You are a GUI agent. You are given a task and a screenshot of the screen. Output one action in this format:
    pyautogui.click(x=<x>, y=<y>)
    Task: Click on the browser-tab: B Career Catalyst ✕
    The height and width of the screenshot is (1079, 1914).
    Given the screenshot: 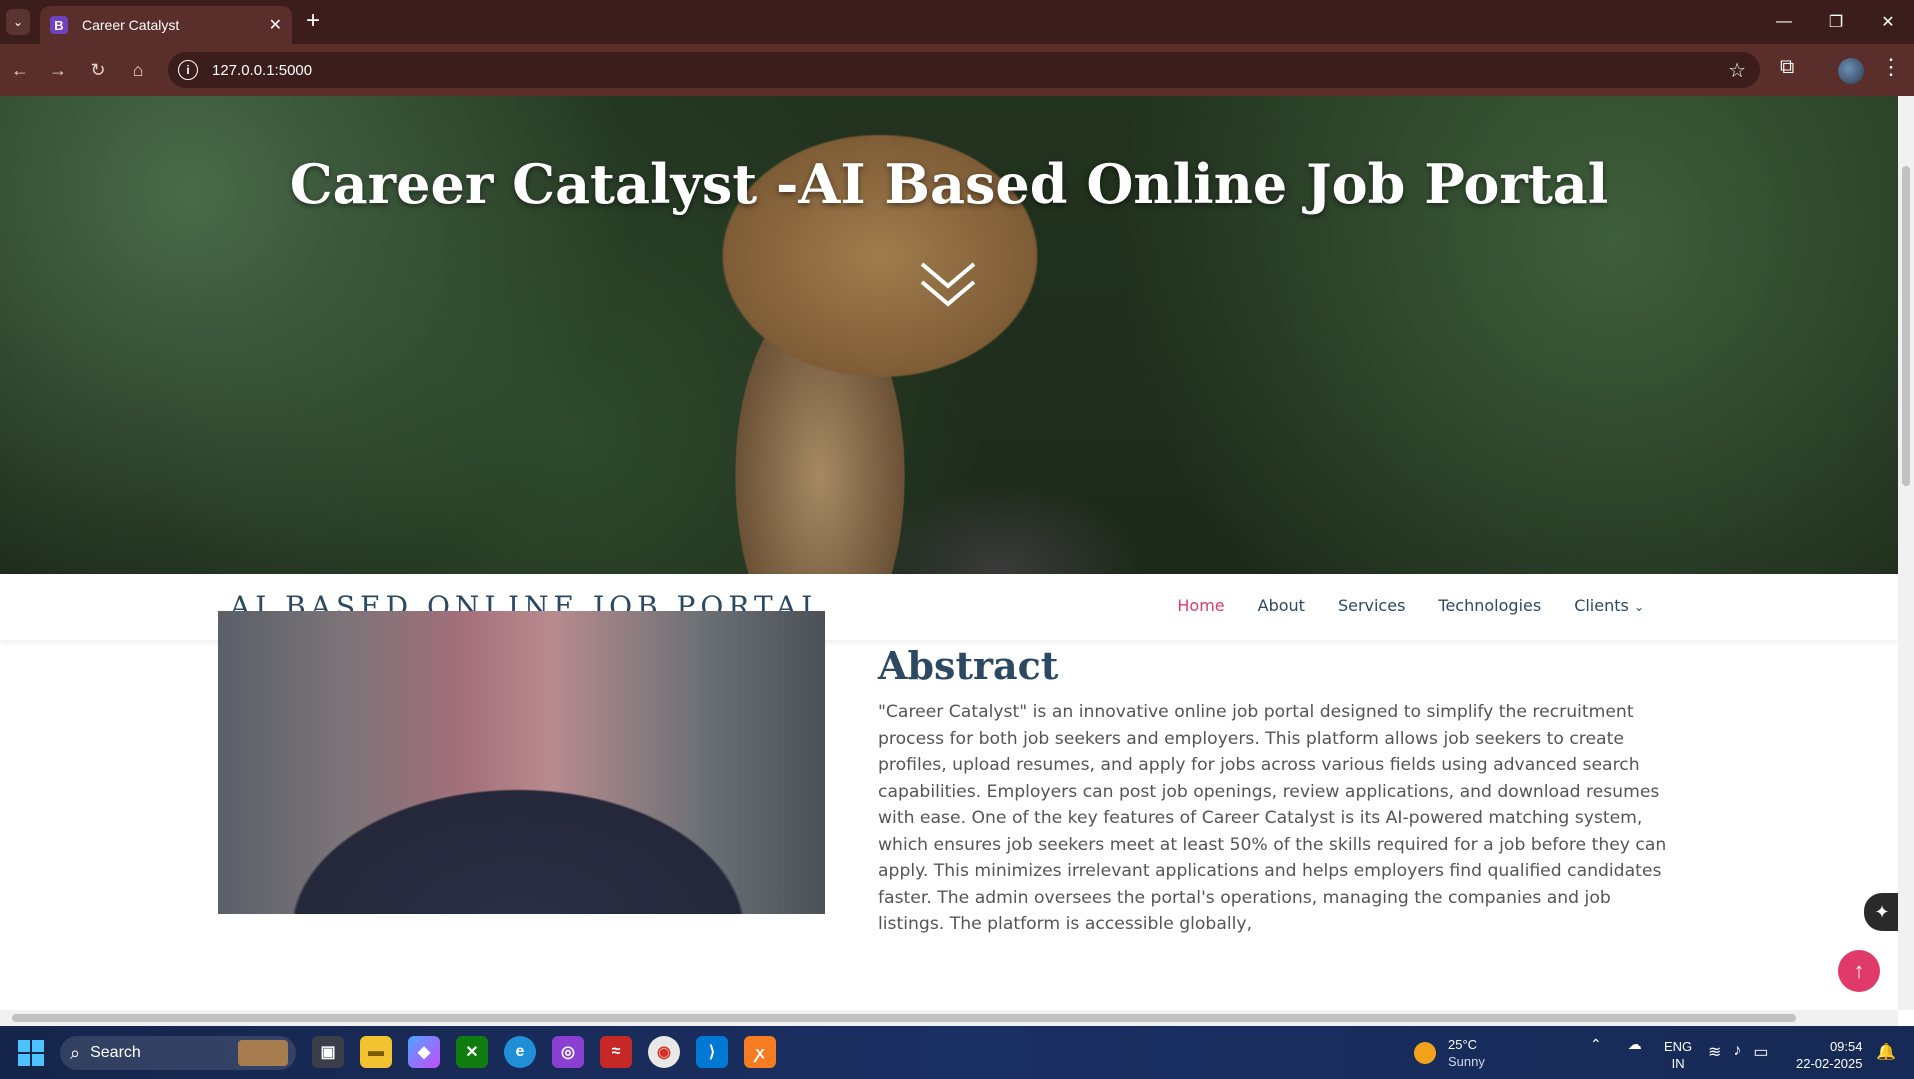 What is the action you would take?
    pyautogui.click(x=166, y=25)
    